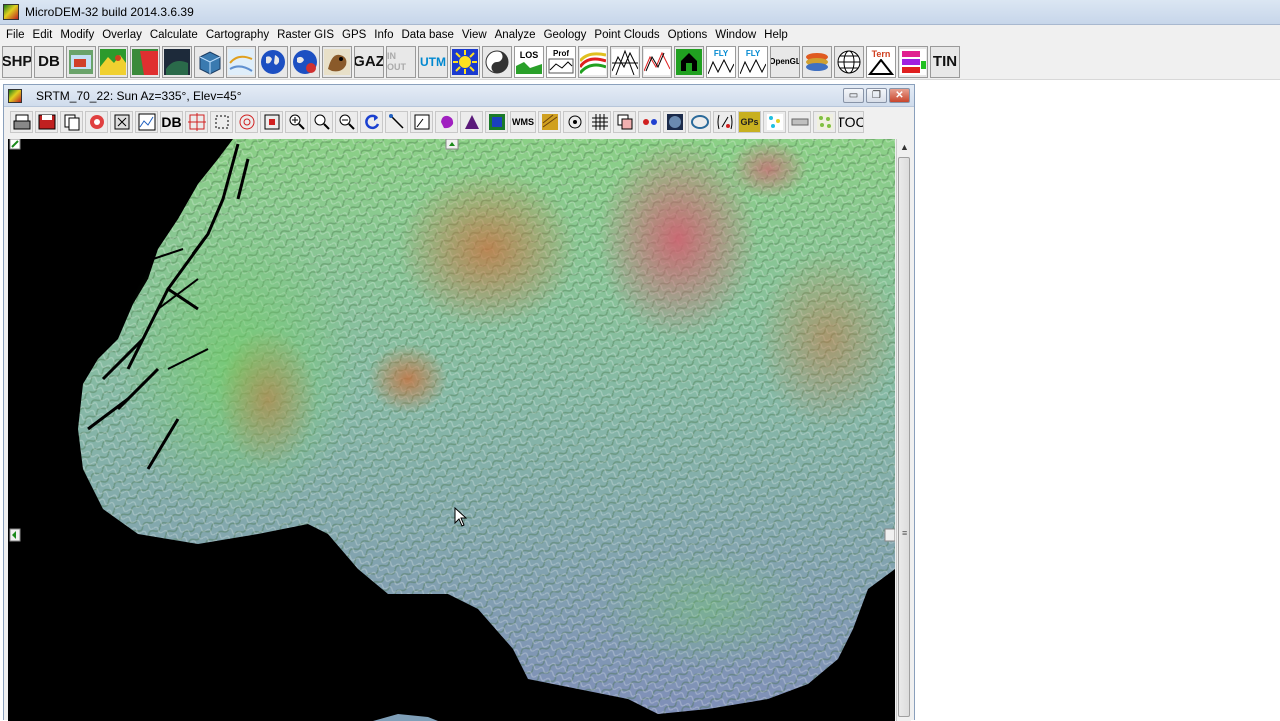 The height and width of the screenshot is (721, 1280). What do you see at coordinates (561, 61) in the screenshot?
I see `profile-button: Prof` at bounding box center [561, 61].